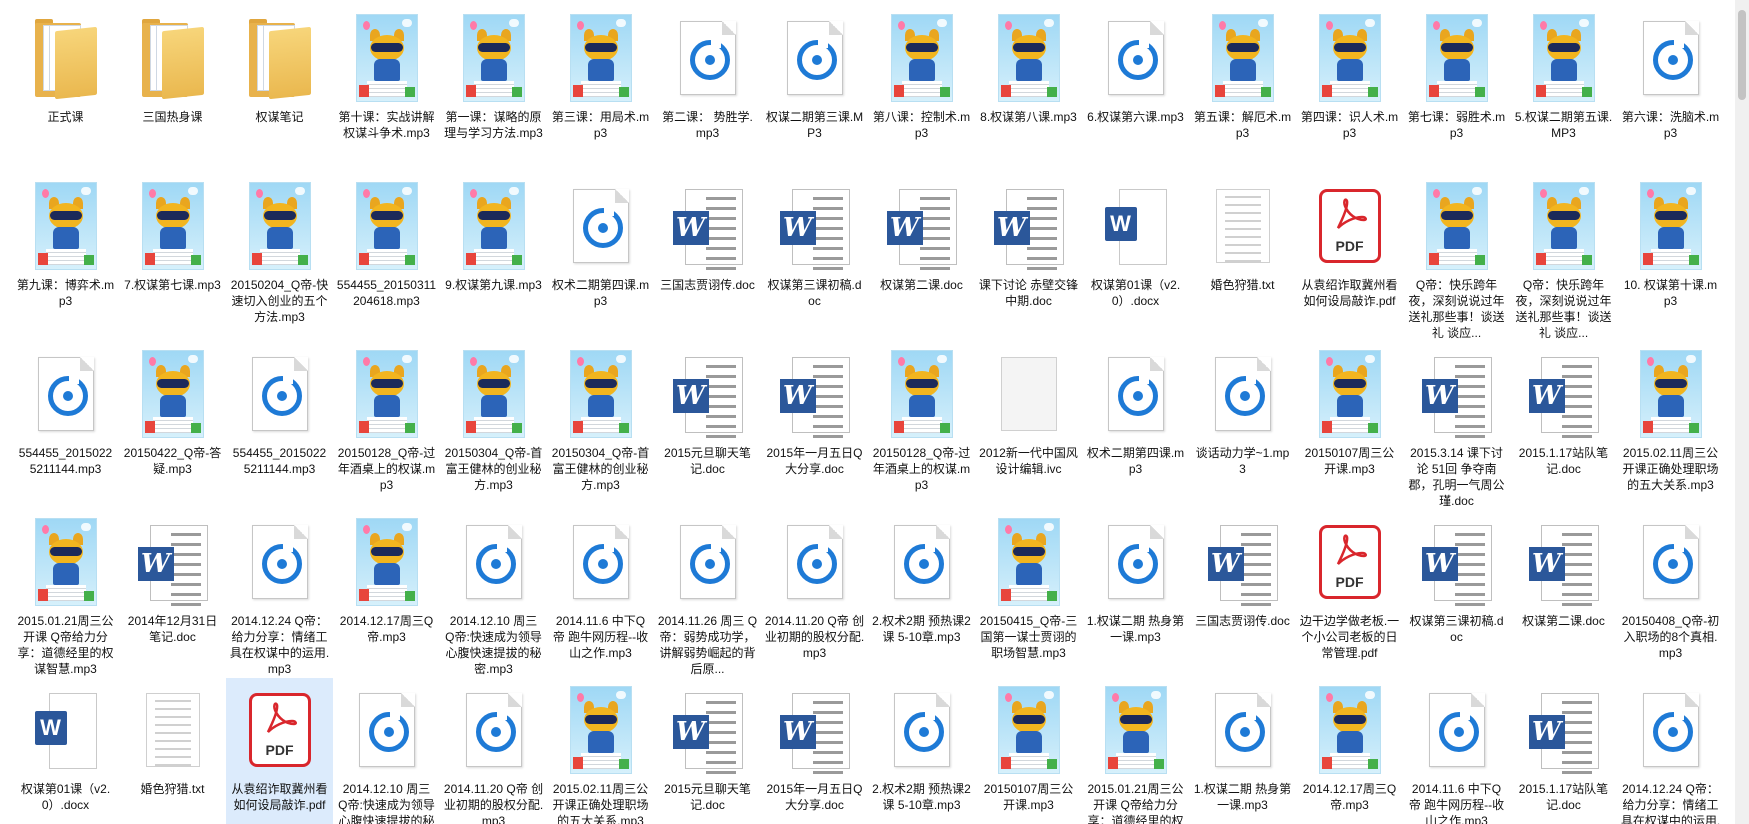 The height and width of the screenshot is (824, 1749). Describe the element at coordinates (386, 90) in the screenshot. I see `file-item: 第十课：实战讲解权谋斗争术.mp3` at that location.